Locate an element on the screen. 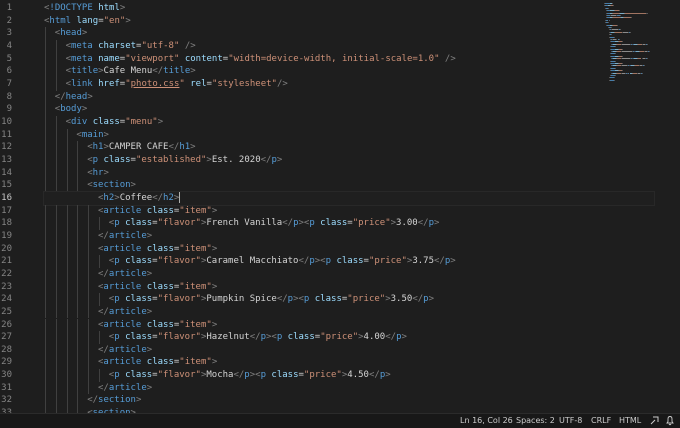 Image resolution: width=680 pixels, height=428 pixels. code-line: <body> is located at coordinates (327, 109).